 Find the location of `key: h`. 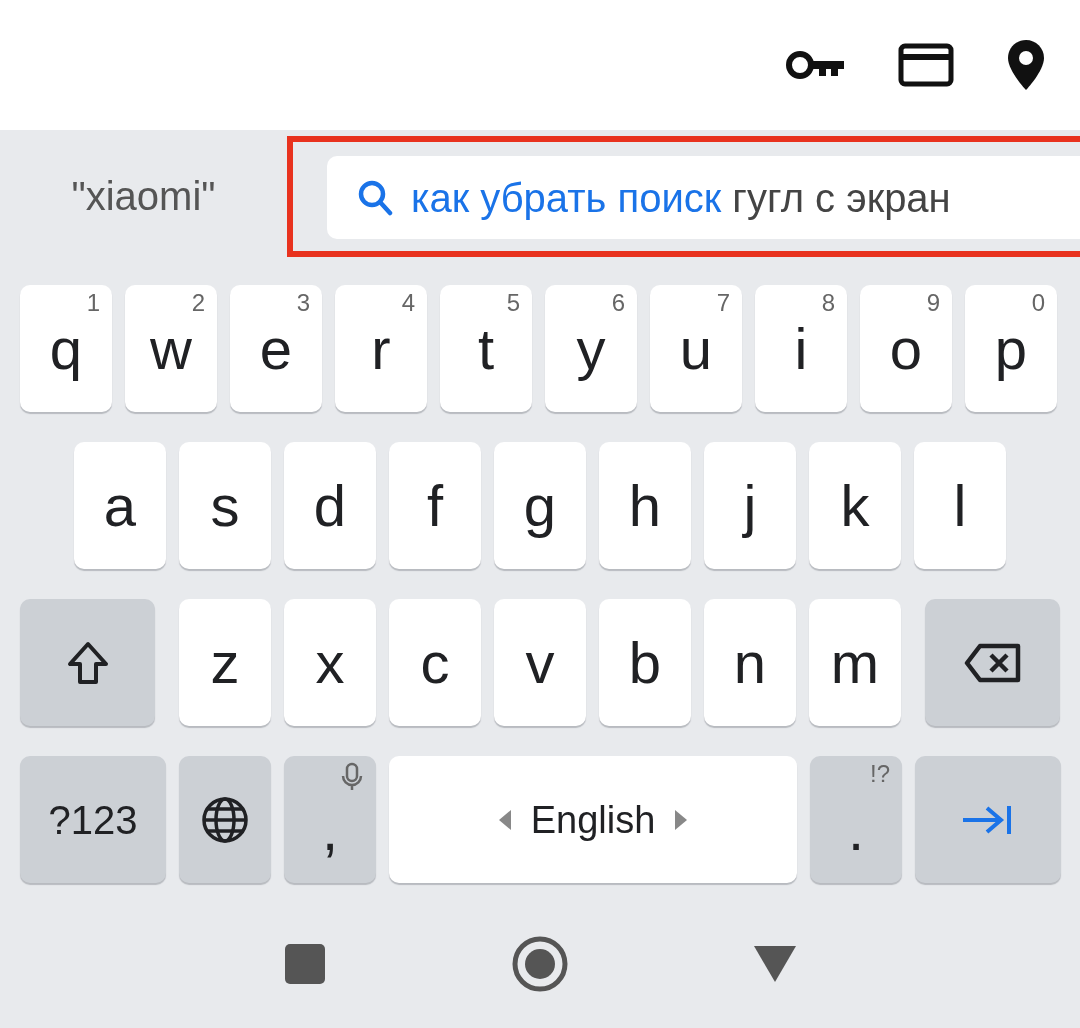

key: h is located at coordinates (645, 505).